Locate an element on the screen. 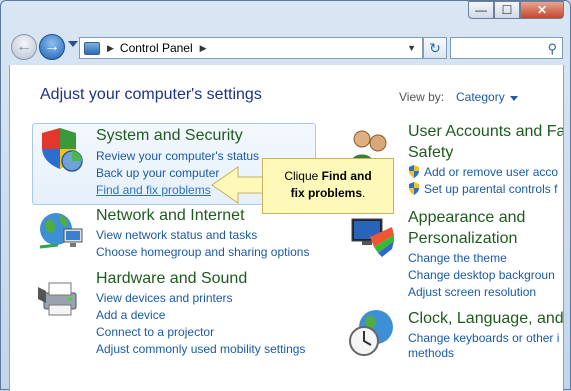  address-bar: ▶ Control Panel ▶ ▼ is located at coordinates (251, 48).